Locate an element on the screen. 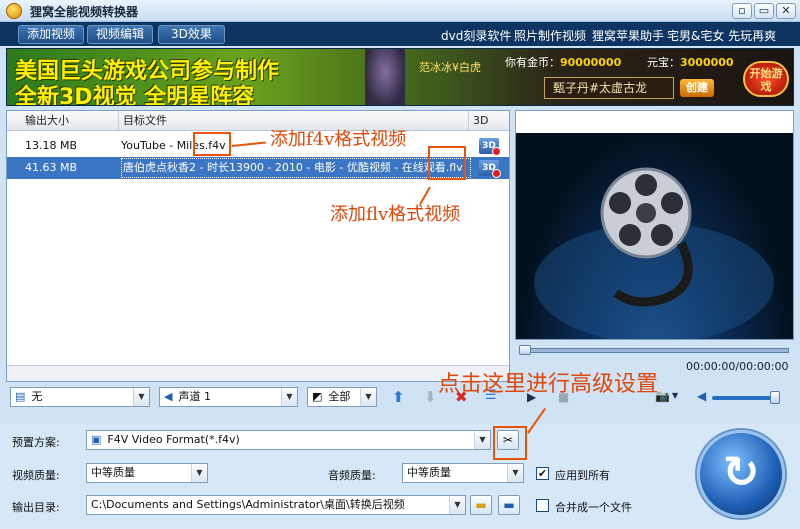  minimize-button: ▫ is located at coordinates (742, 11).